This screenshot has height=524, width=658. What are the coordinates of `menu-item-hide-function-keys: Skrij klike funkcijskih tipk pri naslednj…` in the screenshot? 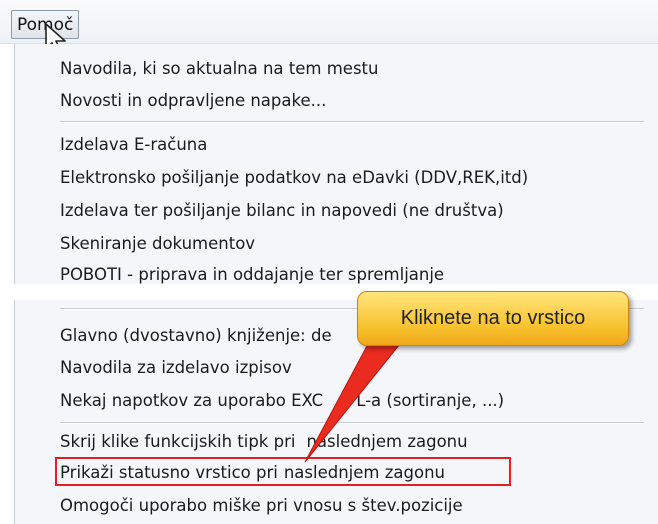 It's located at (264, 442).